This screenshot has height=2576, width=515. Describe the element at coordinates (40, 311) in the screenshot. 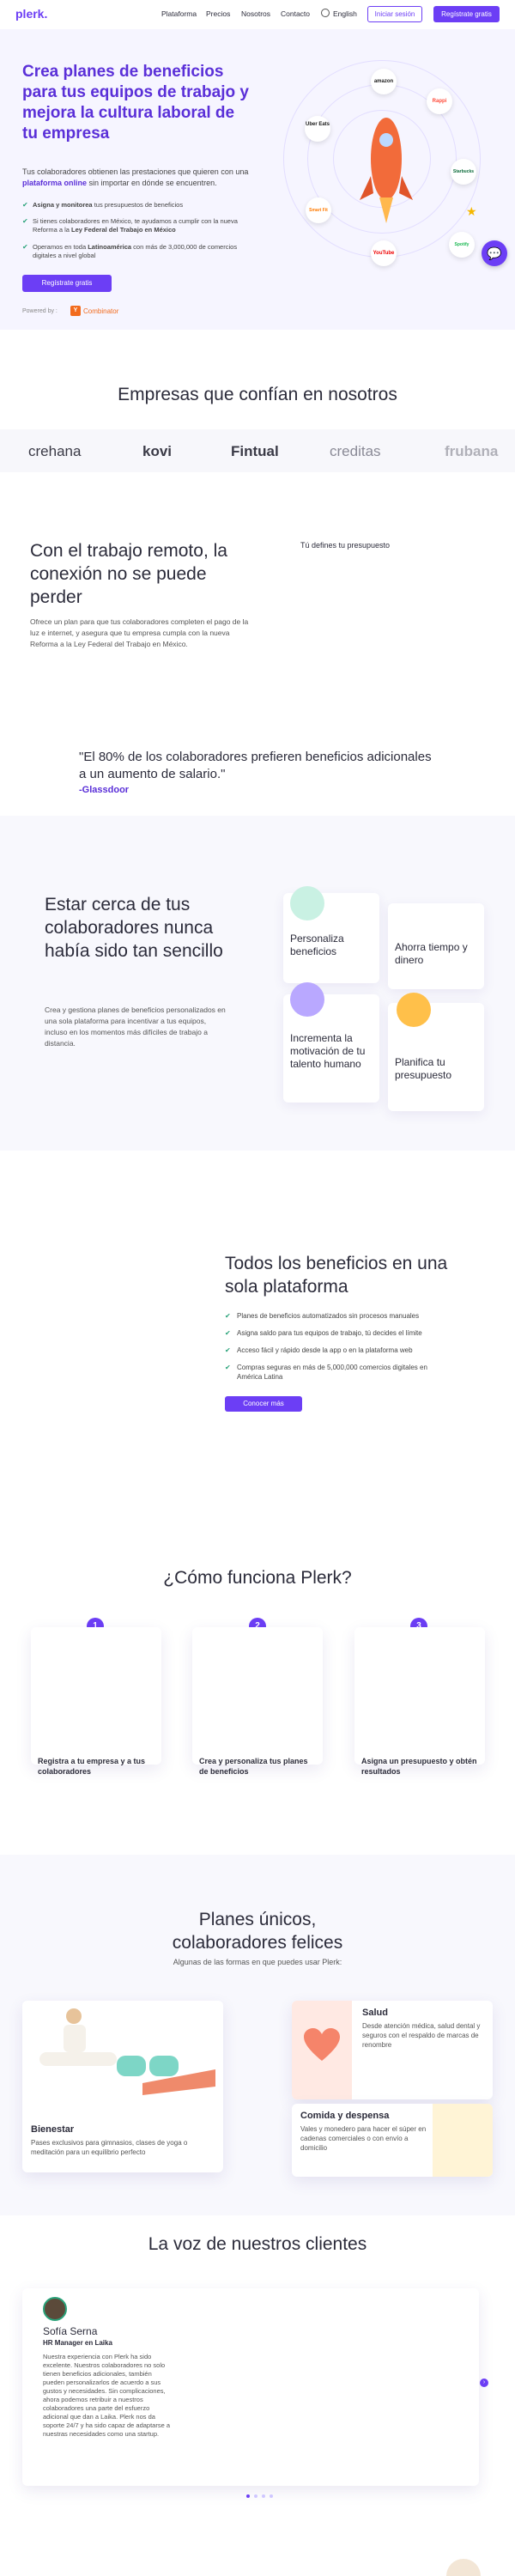

I see `powered-by-label: Powered by :` at that location.